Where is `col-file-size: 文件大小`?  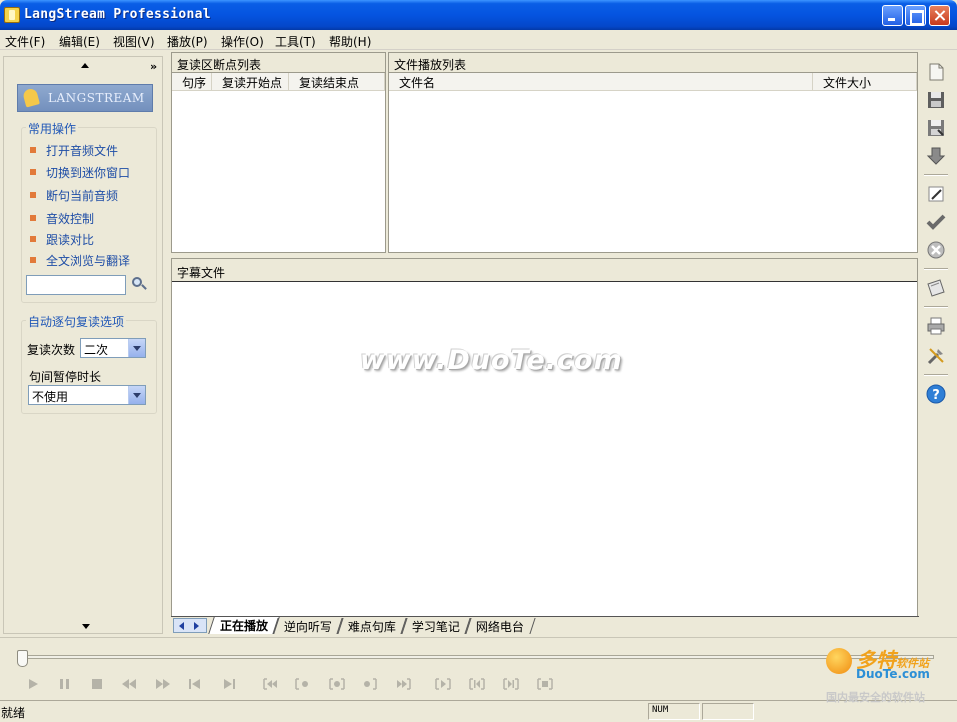 col-file-size: 文件大小 is located at coordinates (865, 82).